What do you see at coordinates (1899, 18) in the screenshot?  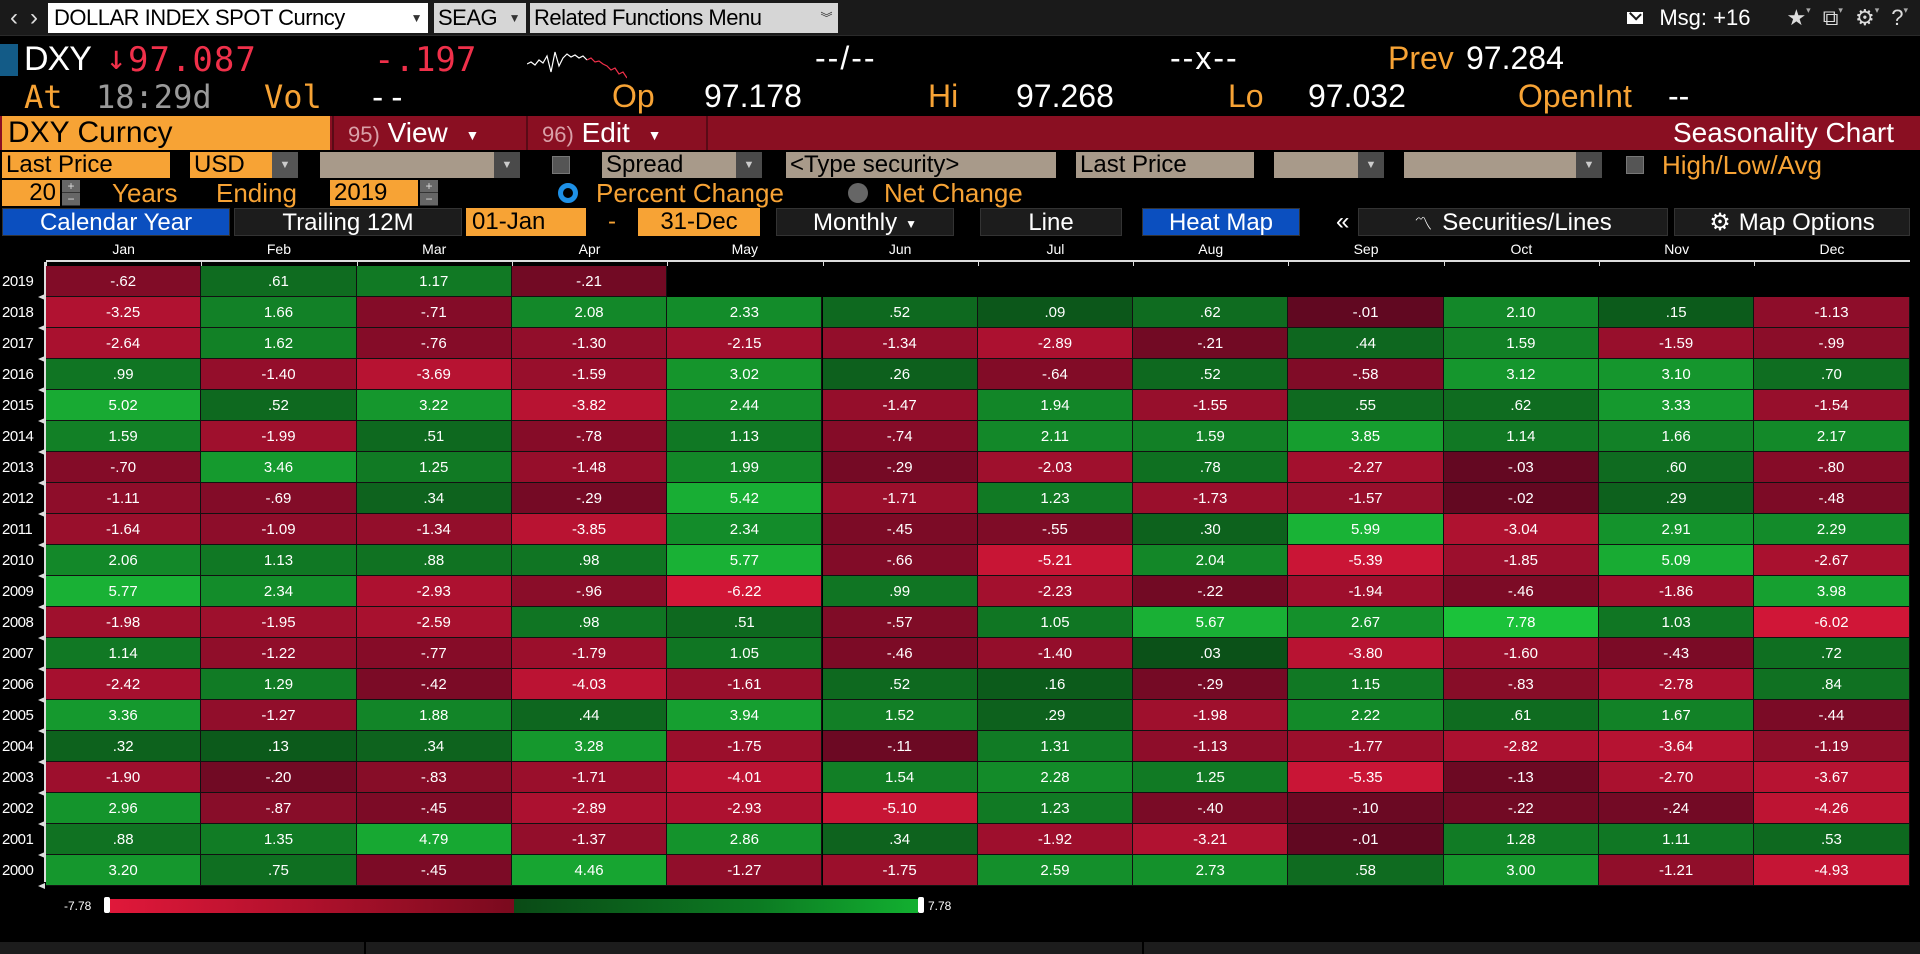 I see `help-icon: ?▾` at bounding box center [1899, 18].